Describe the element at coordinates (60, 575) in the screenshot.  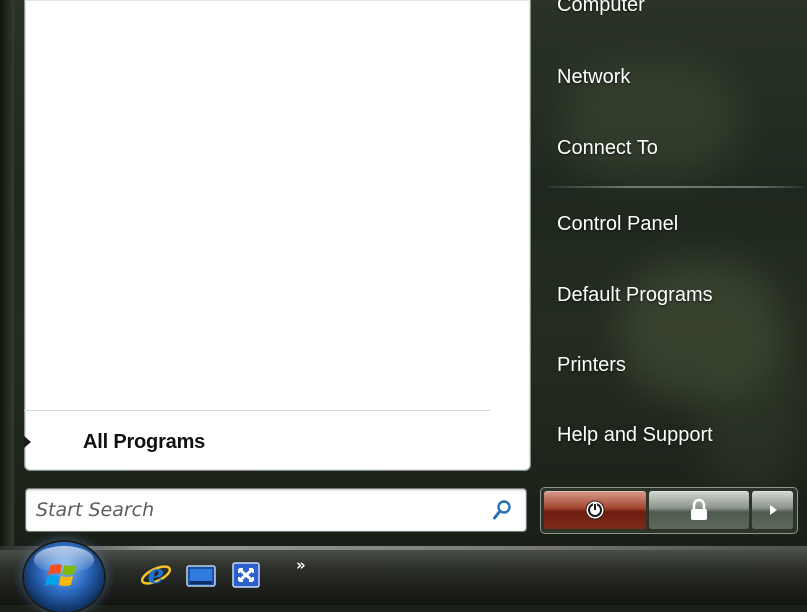
I see `windows-logo-icon` at that location.